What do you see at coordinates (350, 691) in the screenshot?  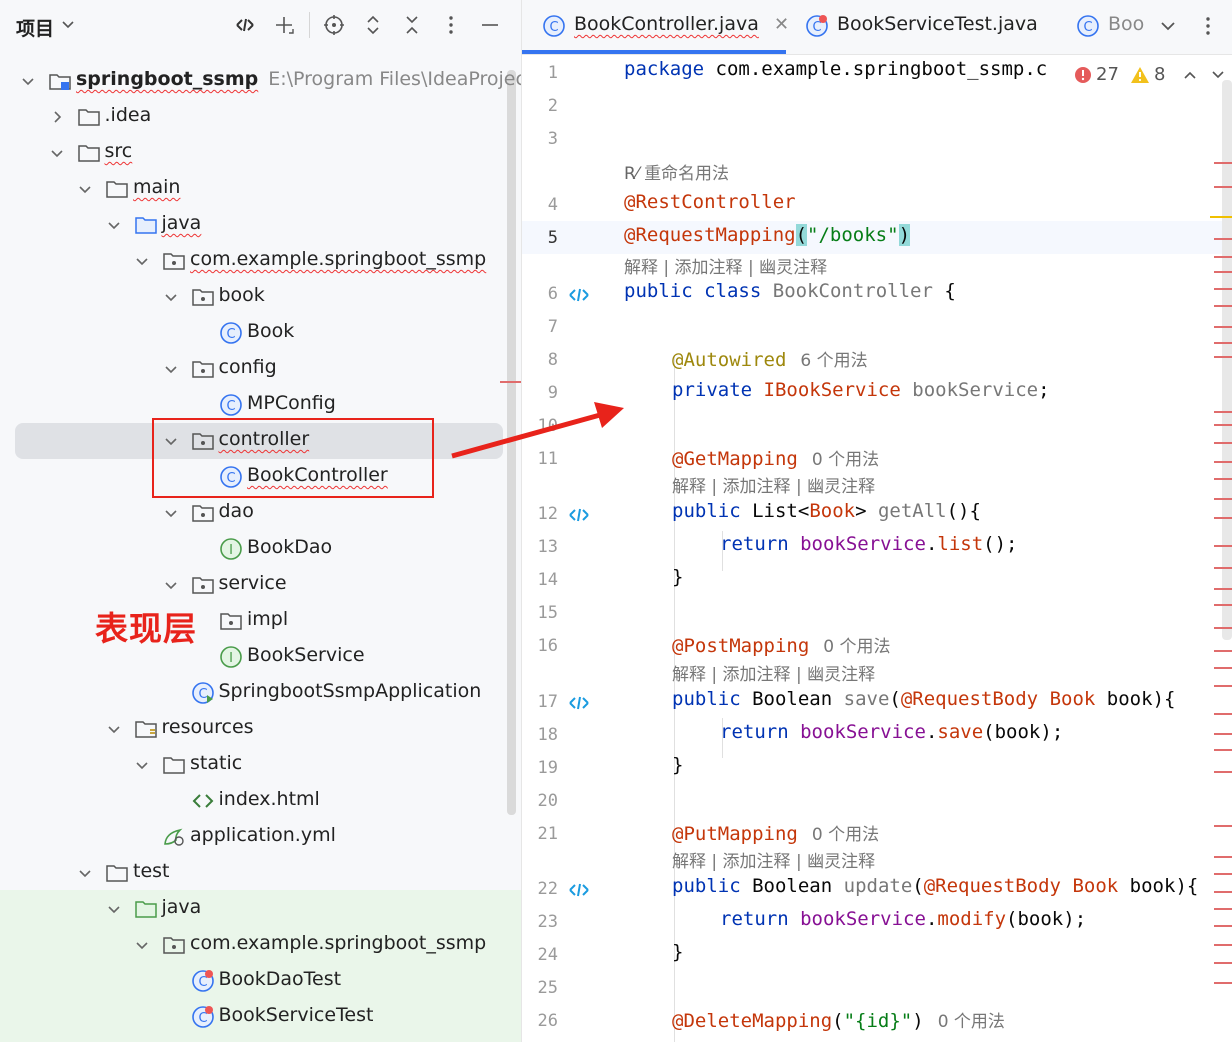 I see `tree-item-label: SpringbootSsmpApplication` at bounding box center [350, 691].